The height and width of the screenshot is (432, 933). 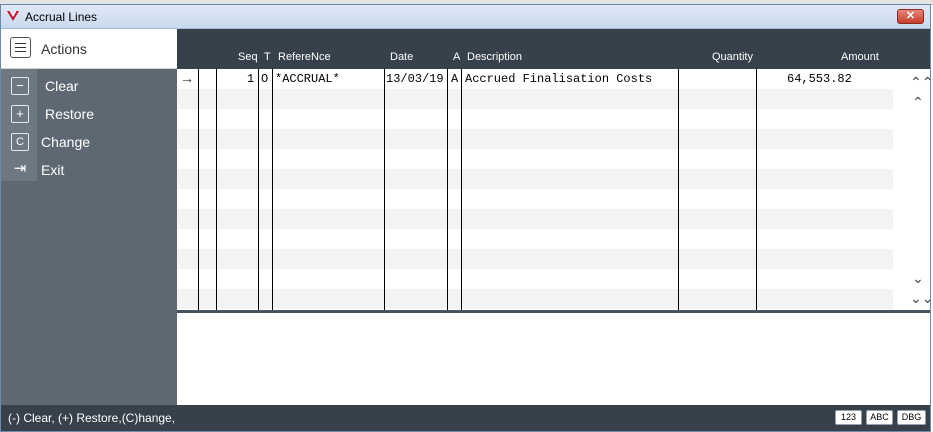 What do you see at coordinates (860, 57) in the screenshot?
I see `column-header-amount: Amount` at bounding box center [860, 57].